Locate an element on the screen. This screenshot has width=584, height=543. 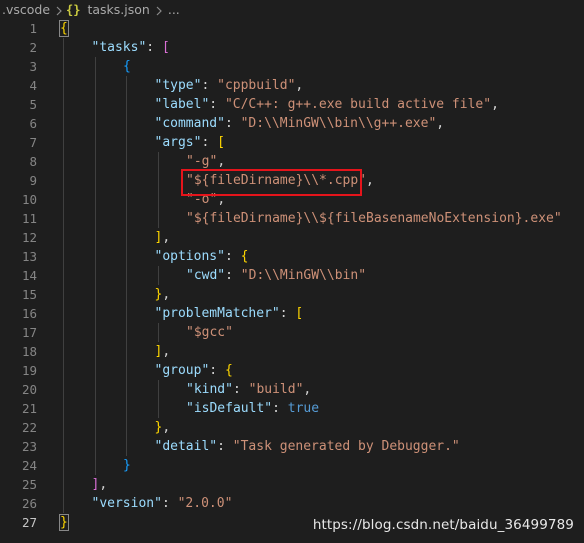
code-line: 14 "cwd": "D:\\MinGW\\bin" is located at coordinates (292, 275).